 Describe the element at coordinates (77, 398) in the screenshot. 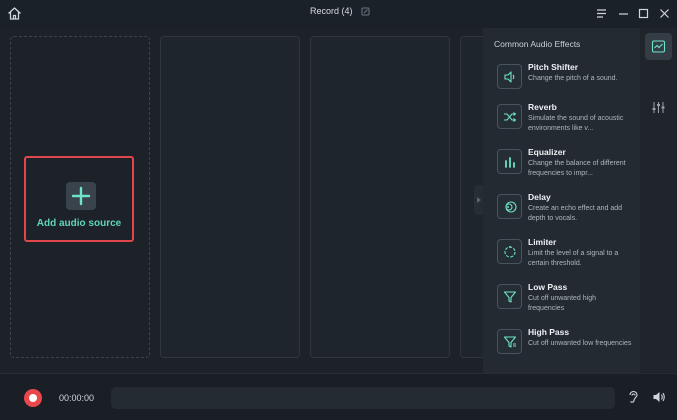

I see `time-readout: 00:00:00` at that location.